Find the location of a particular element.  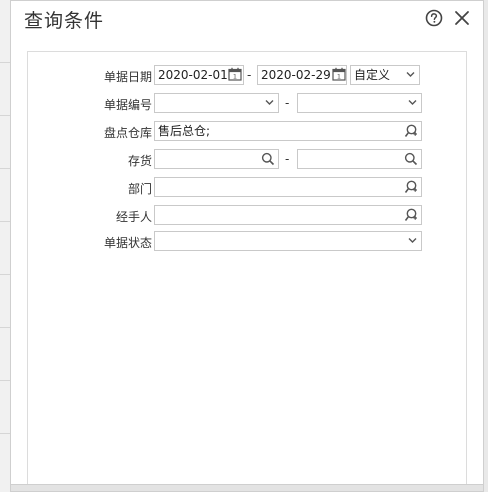

date-label: 单据日期 is located at coordinates (127, 77).